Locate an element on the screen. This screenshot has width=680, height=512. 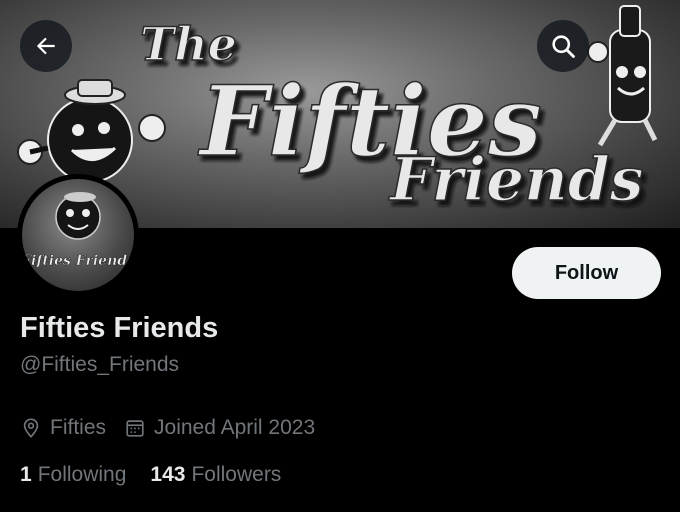
location-item: Fifties is located at coordinates (63, 428).